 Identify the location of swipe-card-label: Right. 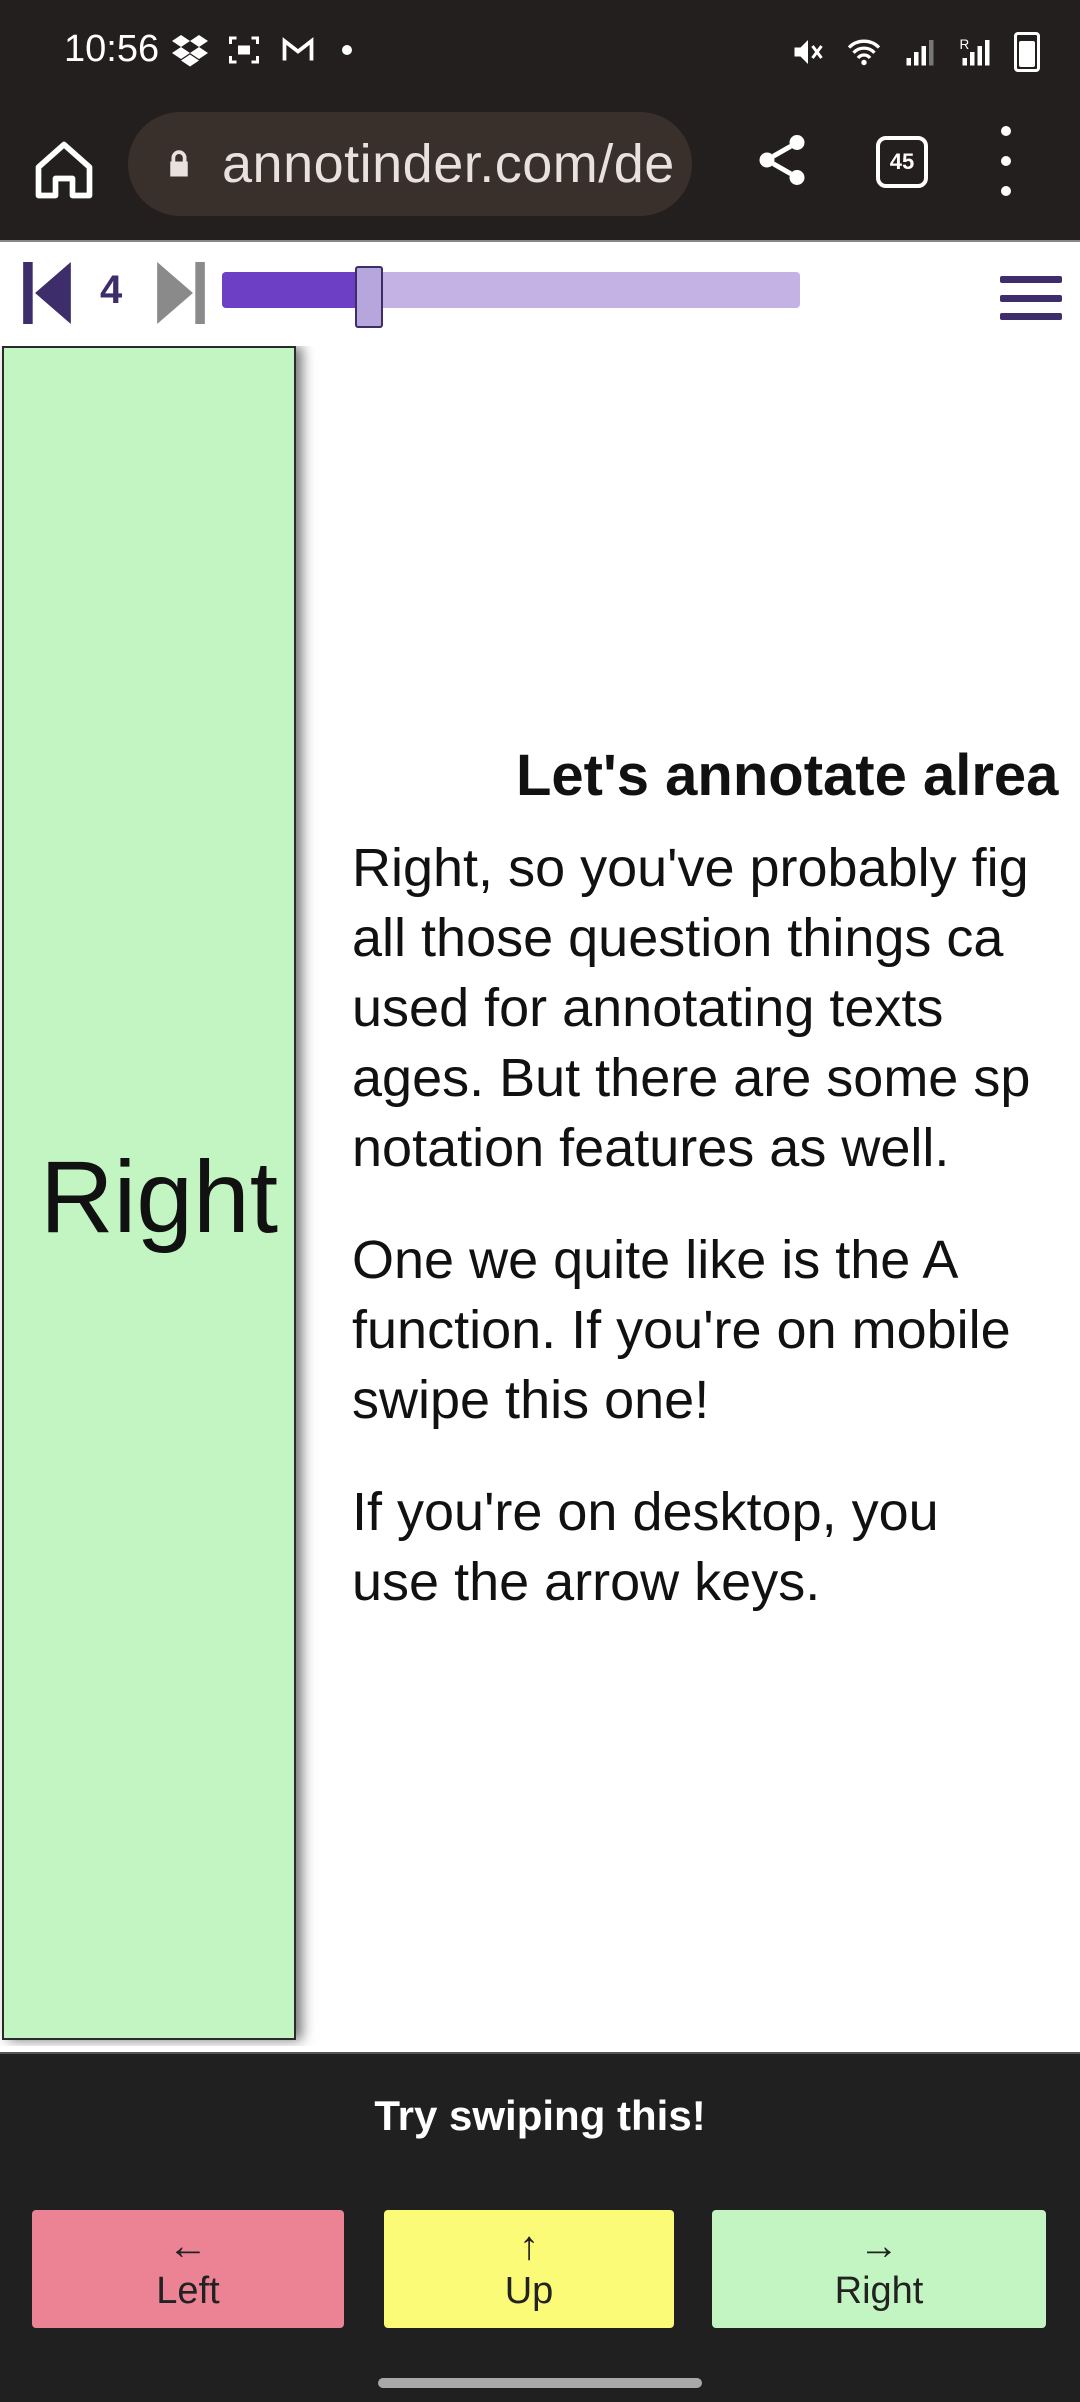
(159, 1196).